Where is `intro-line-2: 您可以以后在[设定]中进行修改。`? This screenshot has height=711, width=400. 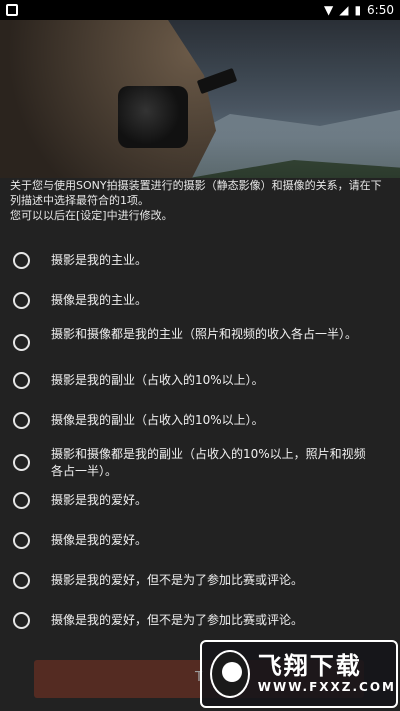 intro-line-2: 您可以以后在[设定]中进行修改。 is located at coordinates (91, 215).